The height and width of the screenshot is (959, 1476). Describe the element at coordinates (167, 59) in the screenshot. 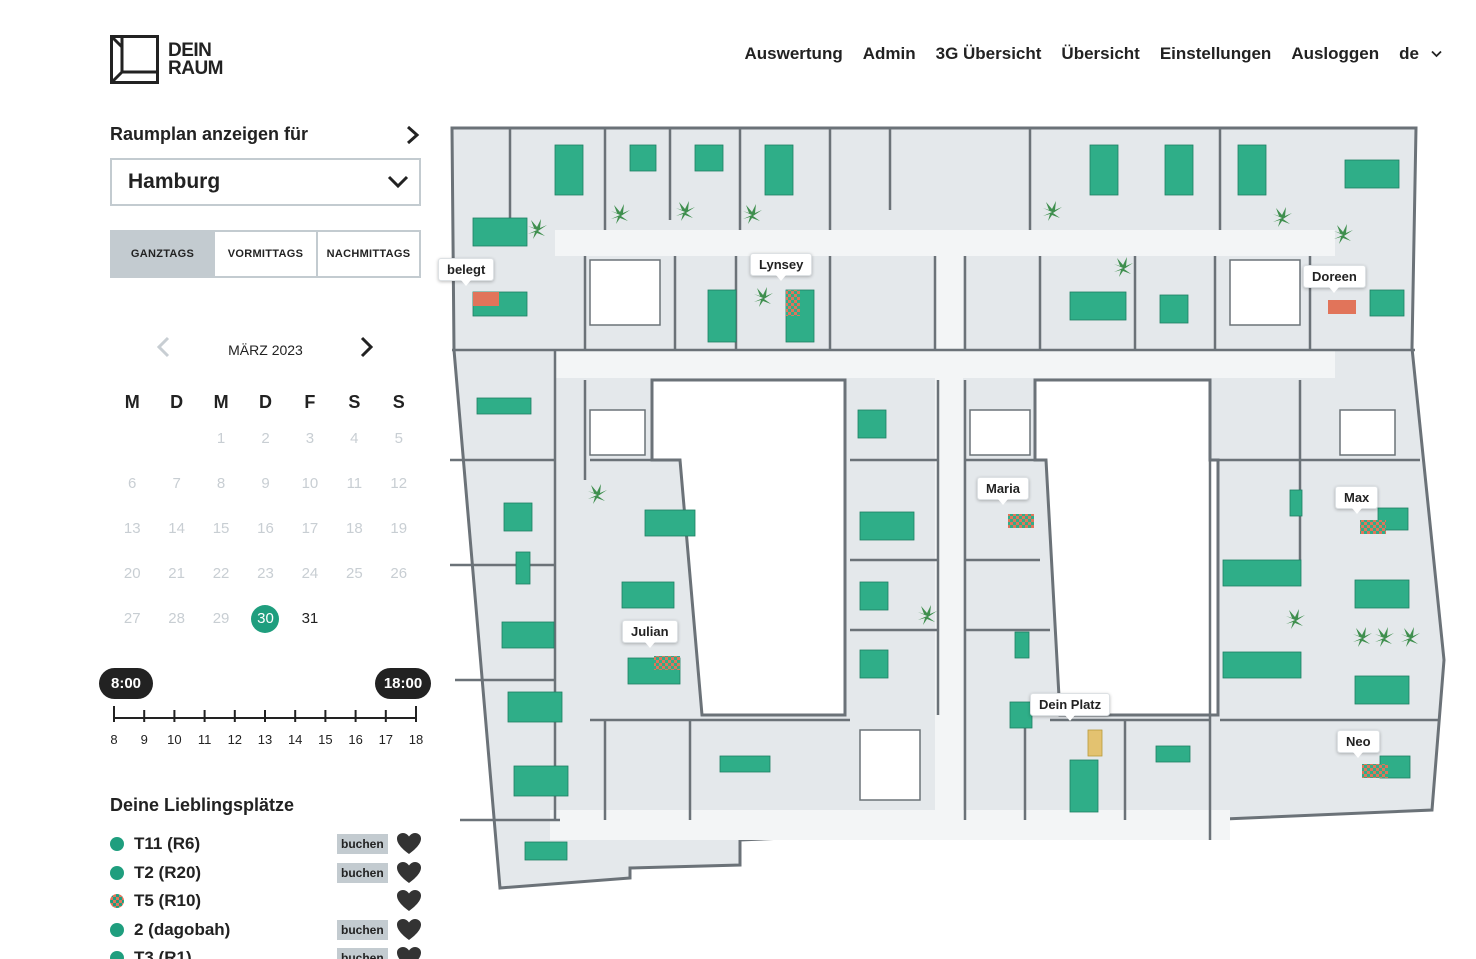

I see `logo: DEIN RAUM` at that location.